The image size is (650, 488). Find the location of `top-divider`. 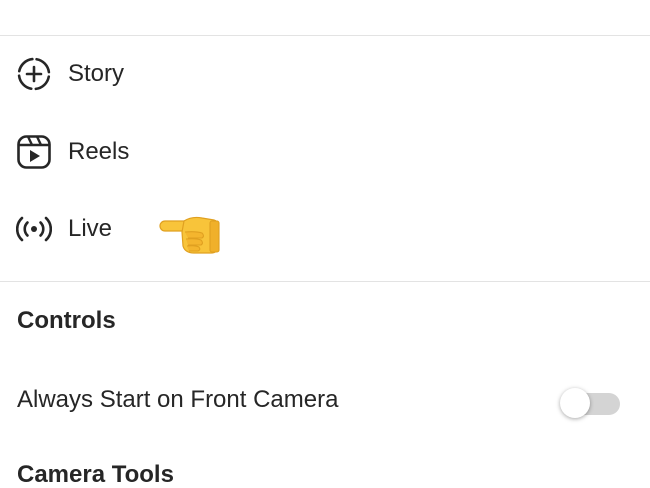

top-divider is located at coordinates (325, 35).